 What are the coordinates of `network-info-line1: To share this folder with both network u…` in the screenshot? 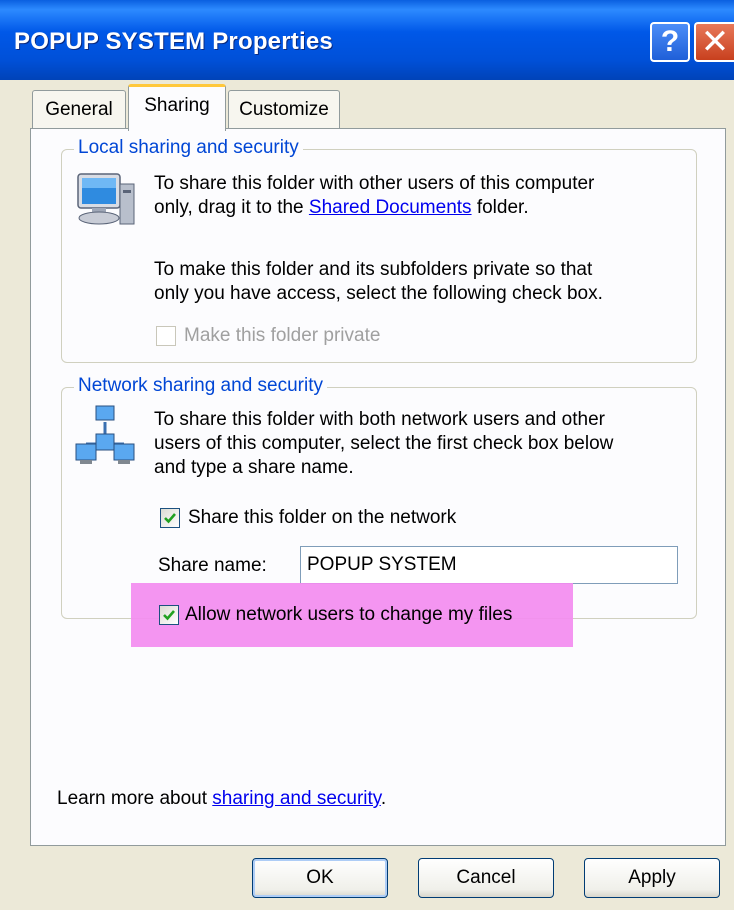 It's located at (379, 419).